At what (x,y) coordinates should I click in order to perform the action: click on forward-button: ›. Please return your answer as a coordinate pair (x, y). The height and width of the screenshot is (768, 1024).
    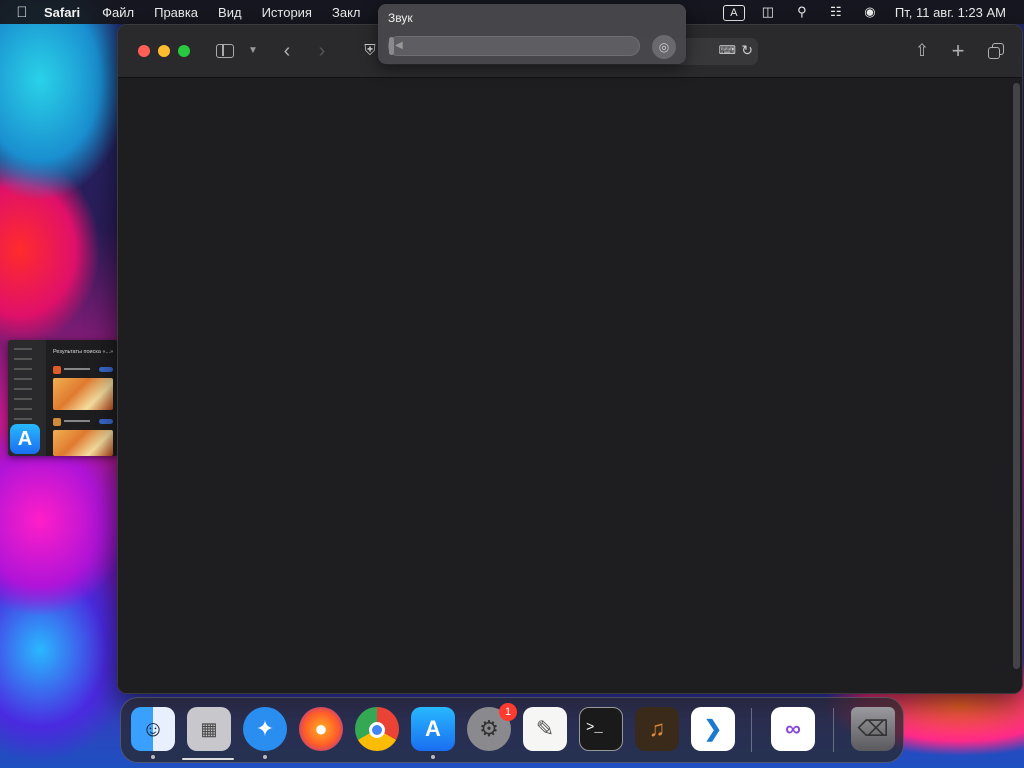
    Looking at the image, I should click on (322, 51).